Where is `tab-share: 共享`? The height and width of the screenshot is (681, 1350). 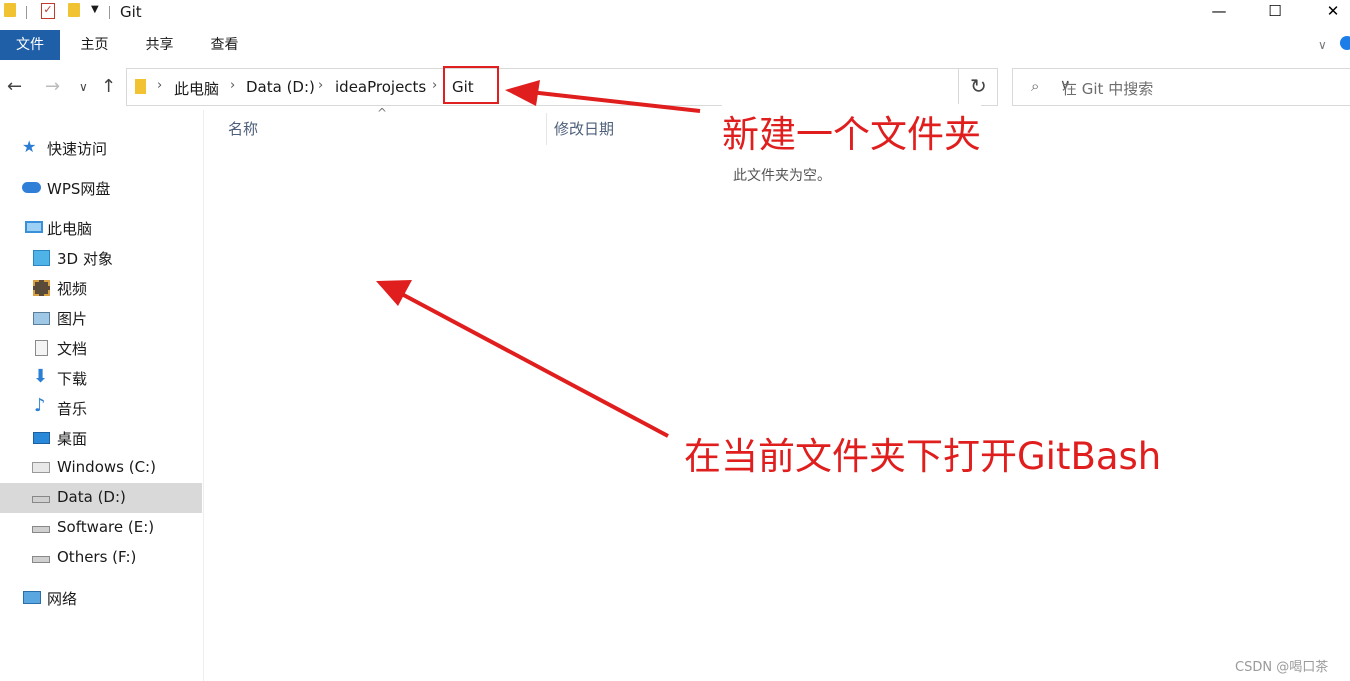 tab-share: 共享 is located at coordinates (159, 45).